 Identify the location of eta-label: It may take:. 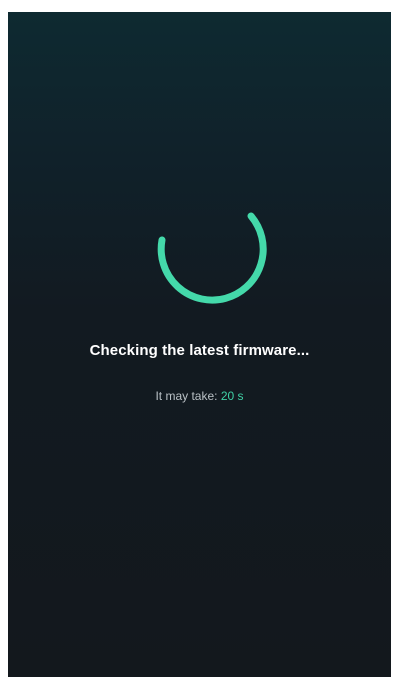
(186, 396).